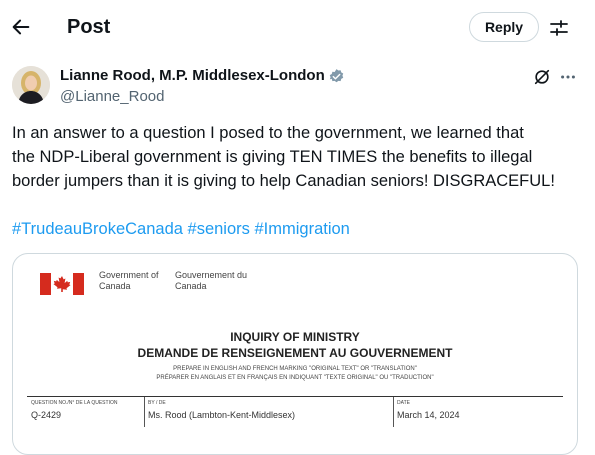 The width and height of the screenshot is (595, 455). I want to click on document-field-value: March 14, 2024, so click(428, 415).